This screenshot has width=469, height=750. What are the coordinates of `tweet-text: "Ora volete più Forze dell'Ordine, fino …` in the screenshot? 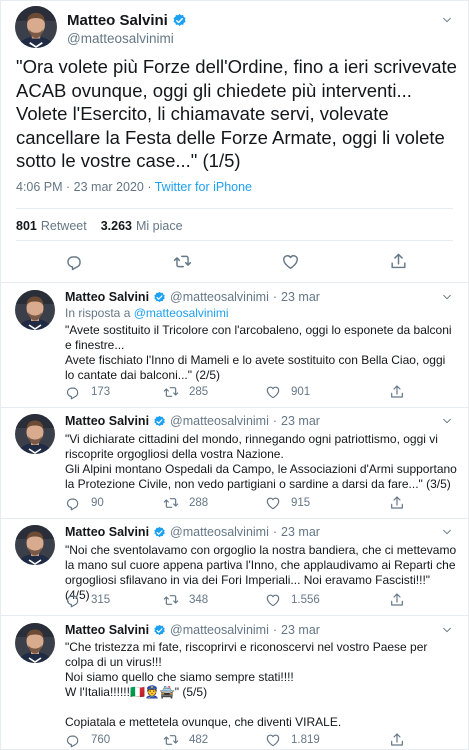 It's located at (236, 113).